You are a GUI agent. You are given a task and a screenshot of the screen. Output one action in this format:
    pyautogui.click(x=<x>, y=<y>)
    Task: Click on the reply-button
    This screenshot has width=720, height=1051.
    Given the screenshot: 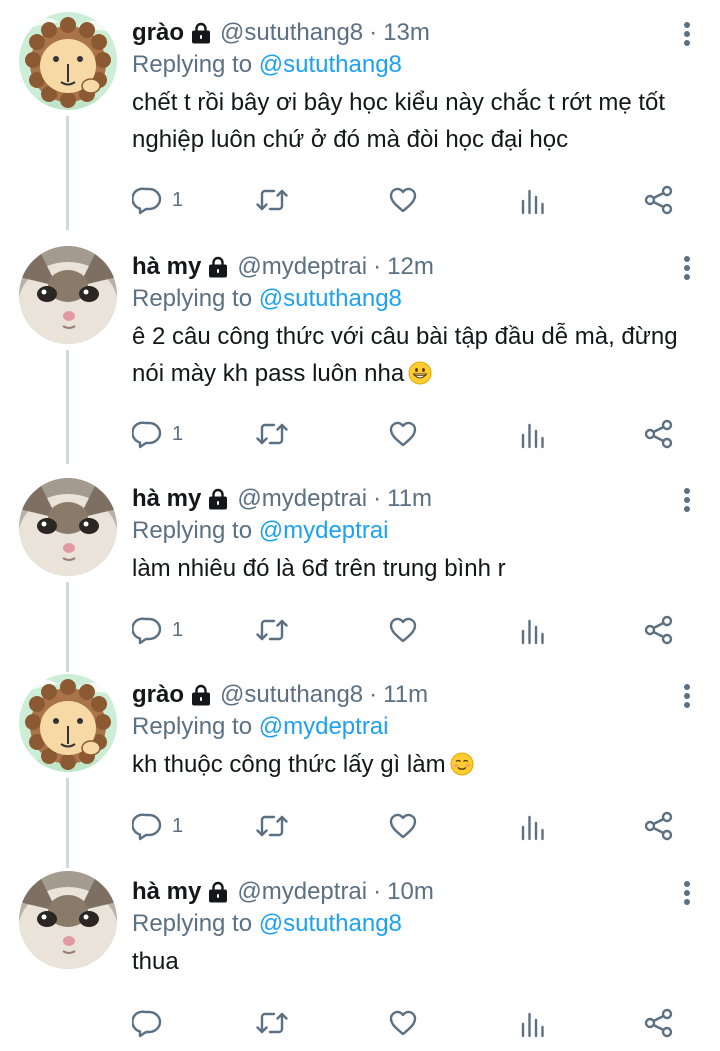 What is the action you would take?
    pyautogui.click(x=152, y=1023)
    